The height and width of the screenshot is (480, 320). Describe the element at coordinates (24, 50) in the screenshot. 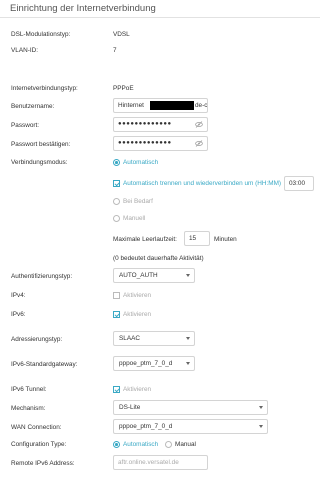

I see `vlan-id-label: VLAN-ID:` at that location.